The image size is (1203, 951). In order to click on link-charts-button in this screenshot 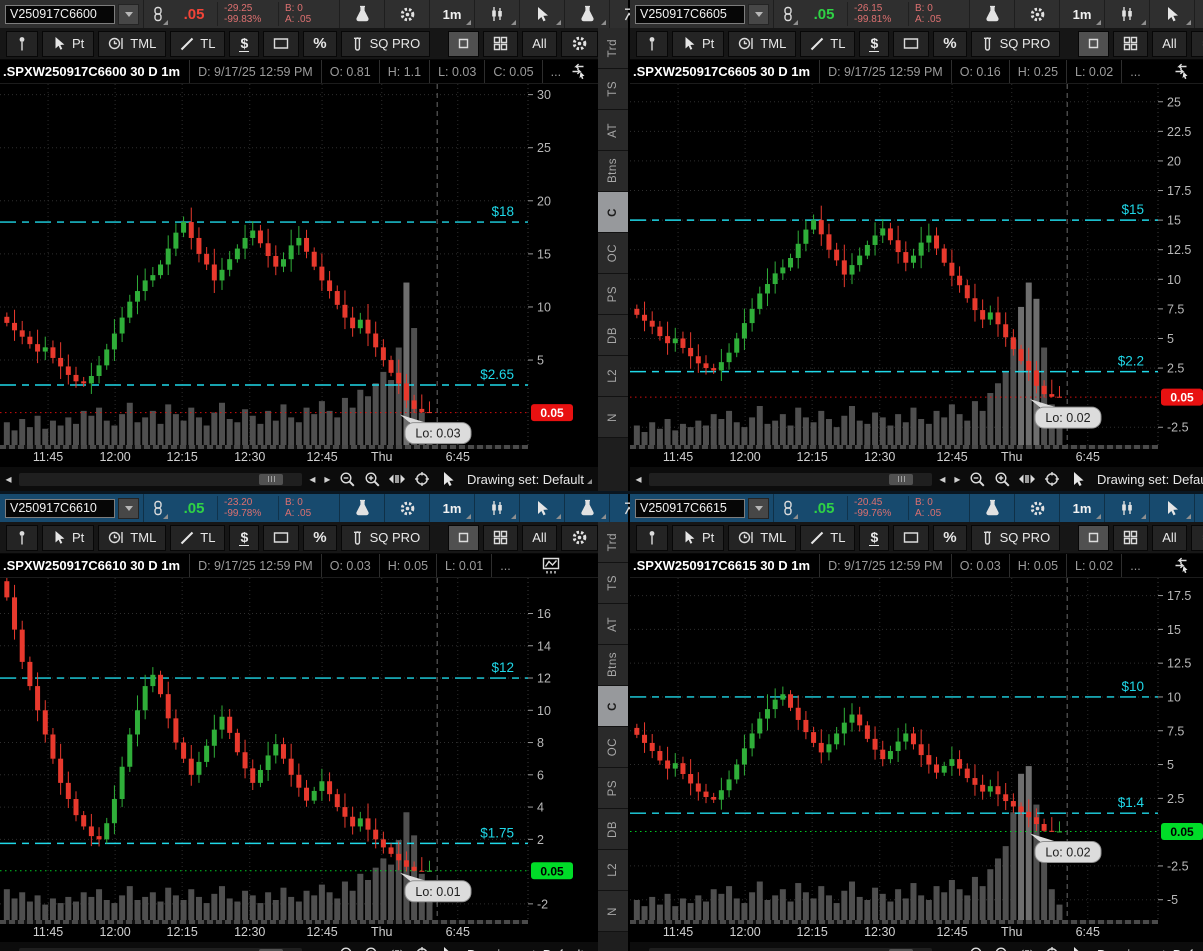, I will do `click(157, 14)`.